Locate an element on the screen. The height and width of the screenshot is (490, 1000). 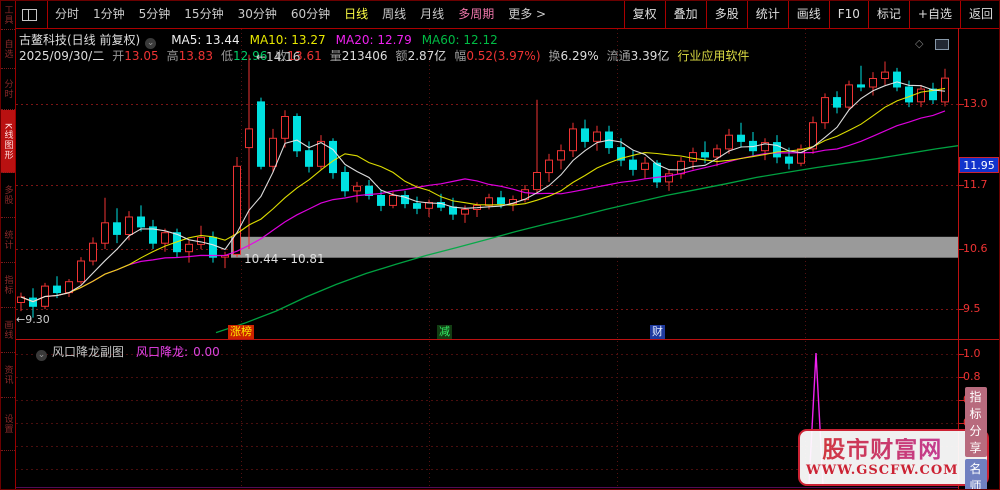
annotation-gap-range: 10.44 - 10.81 is located at coordinates (284, 259).